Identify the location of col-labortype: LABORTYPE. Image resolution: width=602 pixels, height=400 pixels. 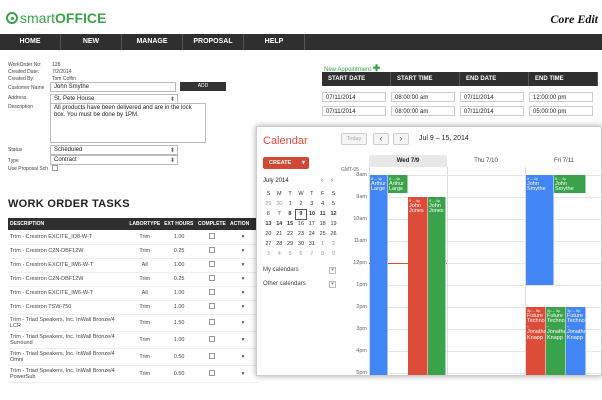
(145, 224).